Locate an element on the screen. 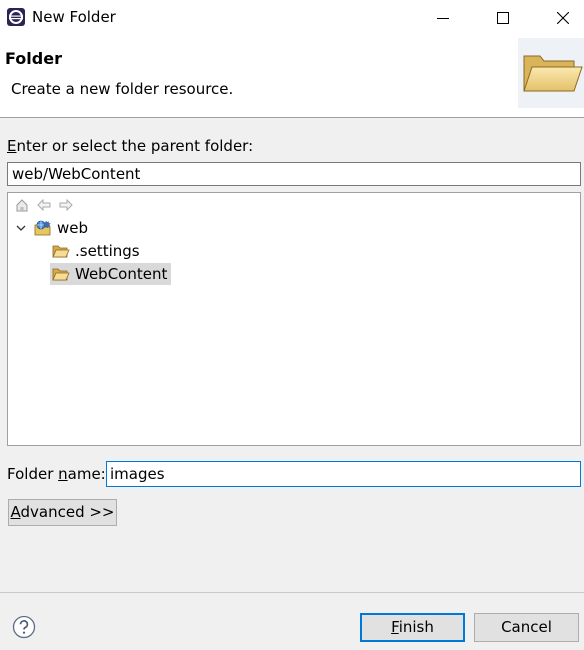  folder-name-input is located at coordinates (343, 474).